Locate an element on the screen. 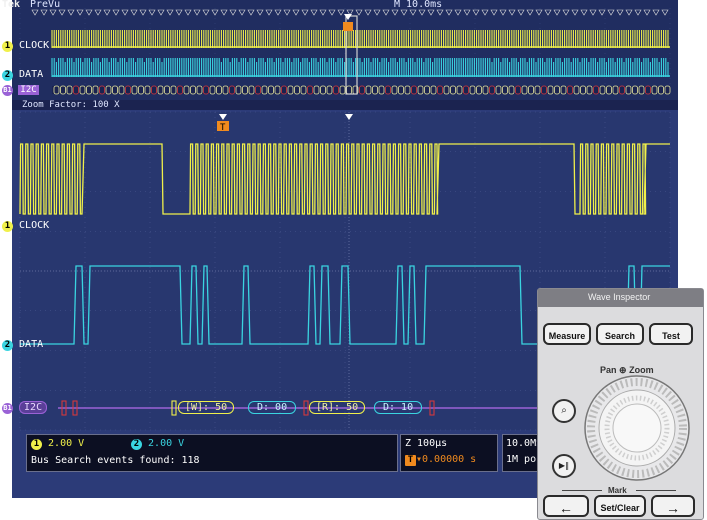 The image size is (707, 520). timebase-readout: M 10.0ms is located at coordinates (418, 5).